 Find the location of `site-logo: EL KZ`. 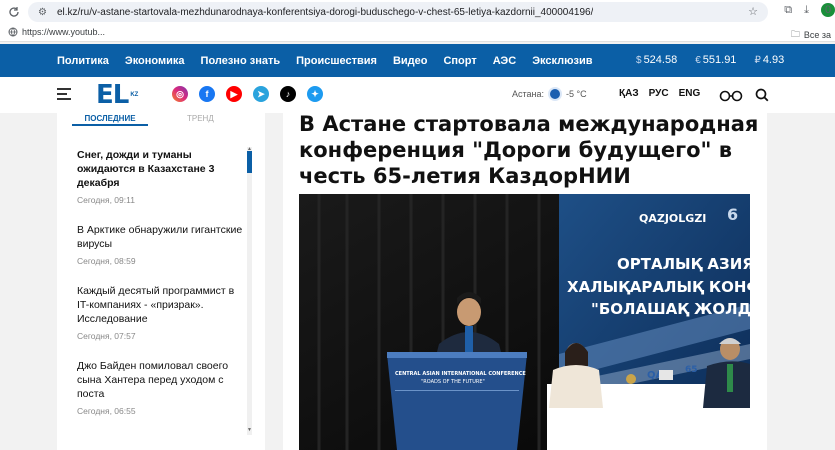

site-logo: EL KZ is located at coordinates (117, 95).